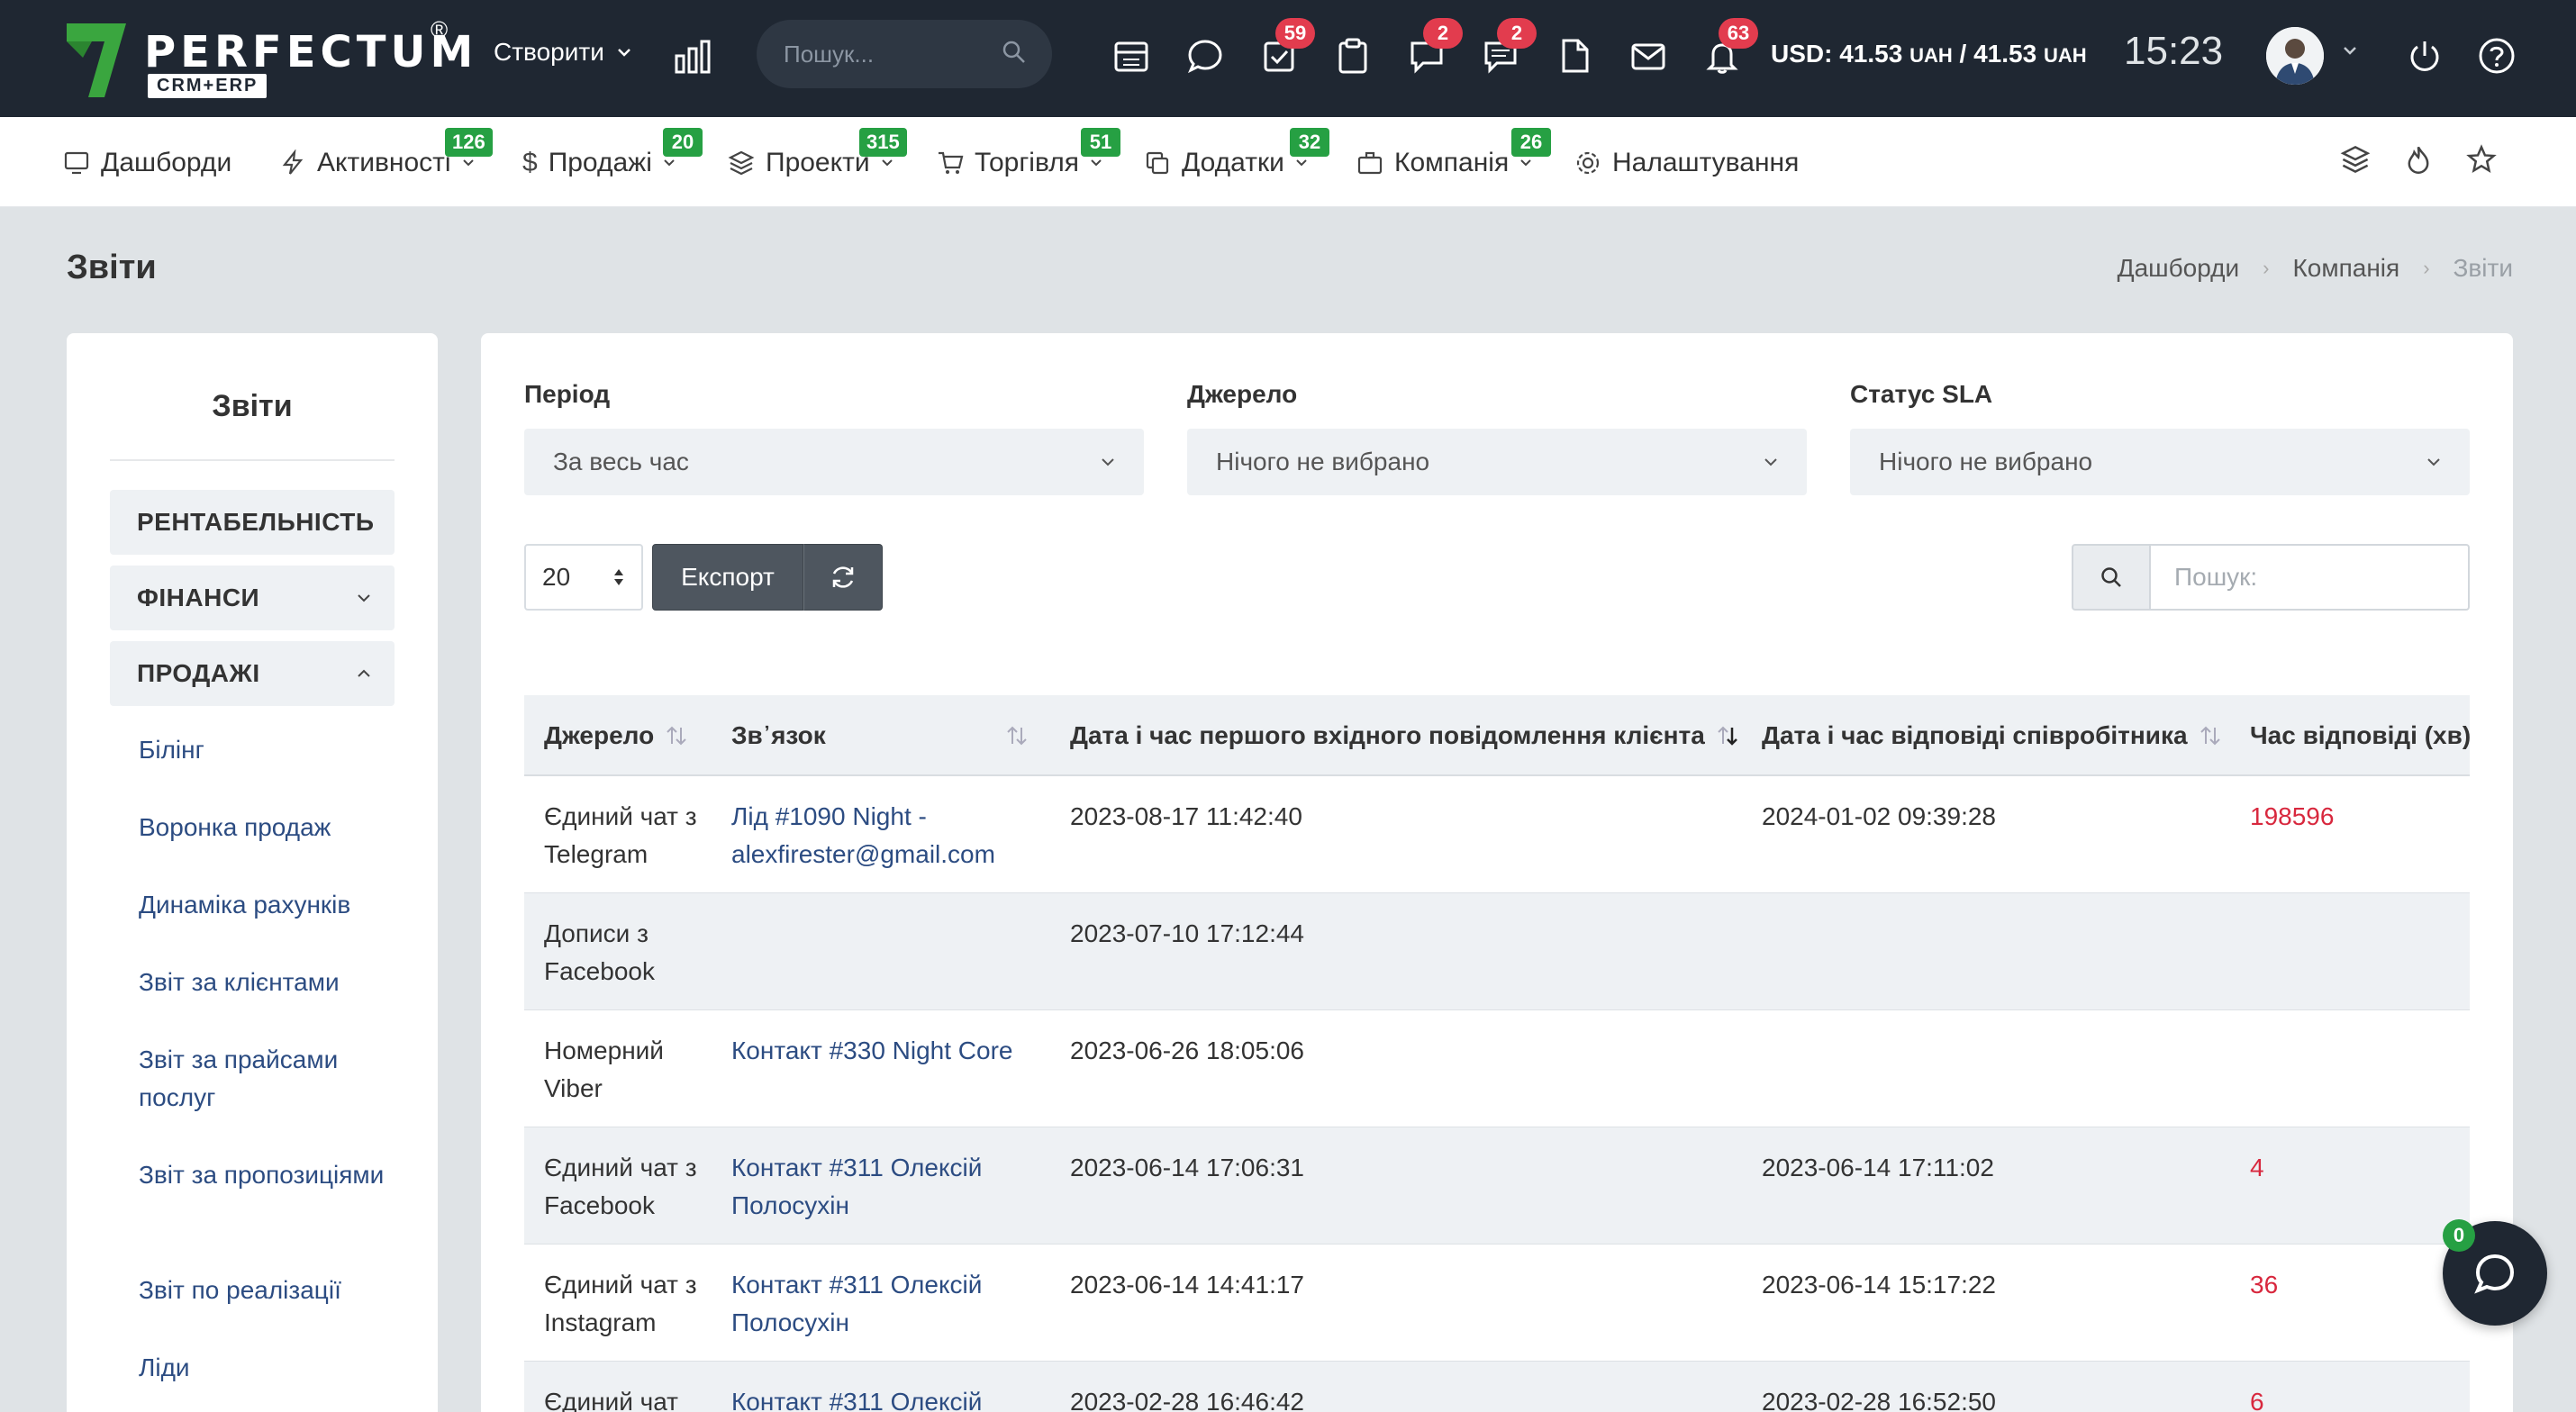 This screenshot has width=2576, height=1412. I want to click on flame-icon, so click(2418, 159).